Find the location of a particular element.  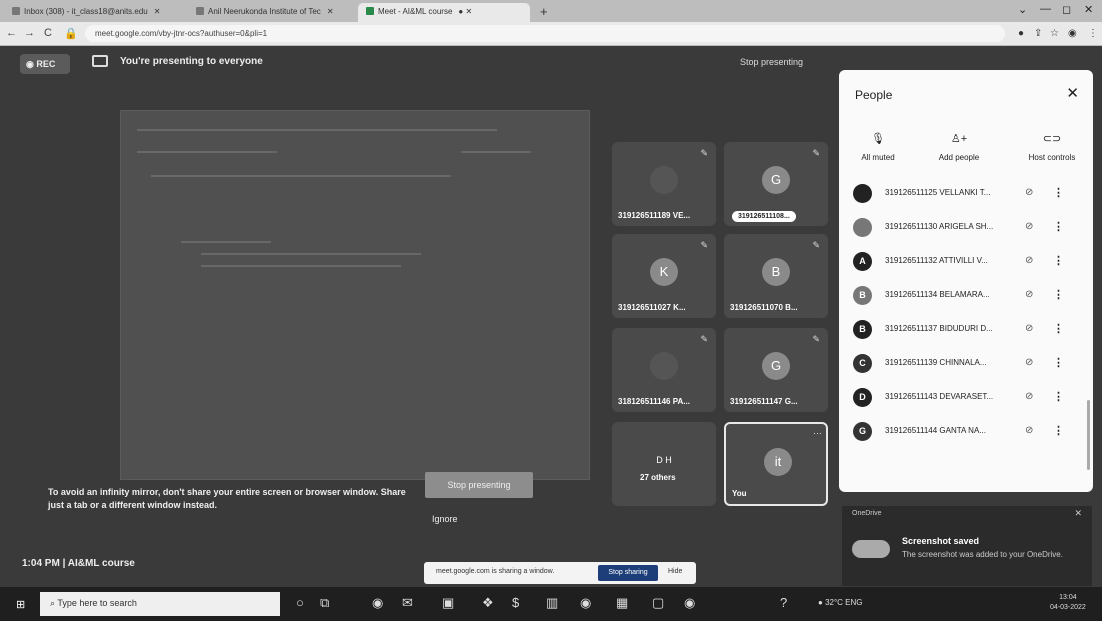

photos-icon: ▣ is located at coordinates (448, 603).